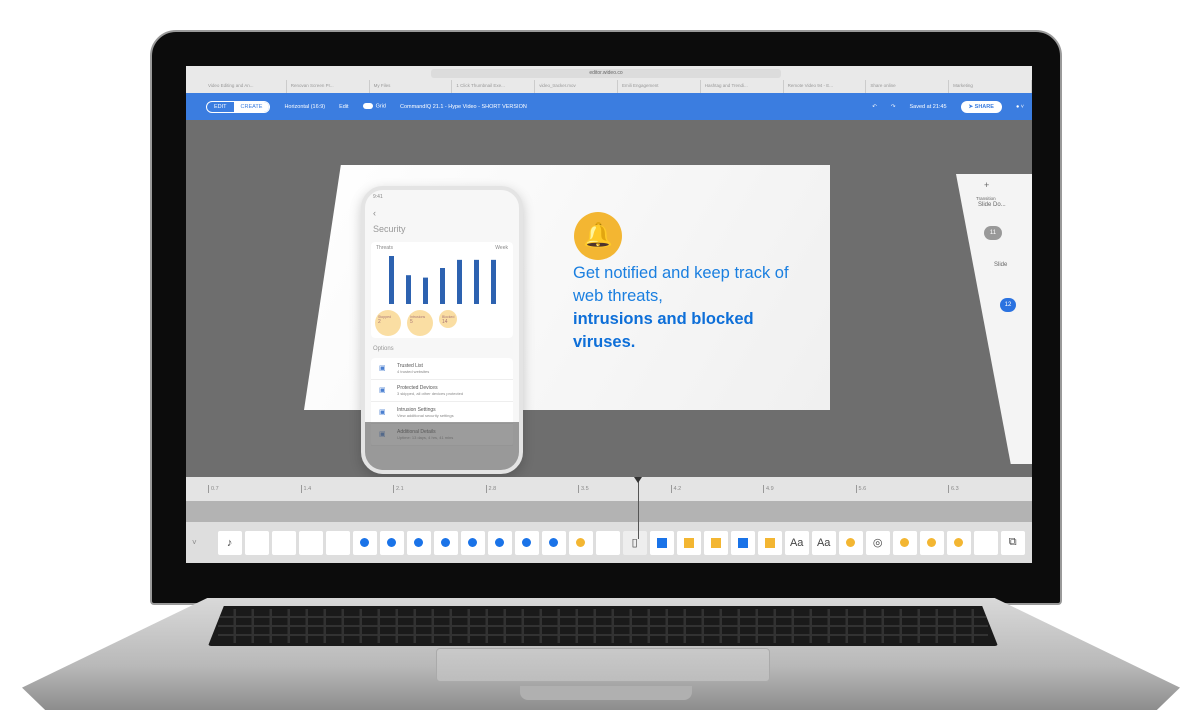 This screenshot has width=1200, height=720. I want to click on timeline-track, so click(609, 511).